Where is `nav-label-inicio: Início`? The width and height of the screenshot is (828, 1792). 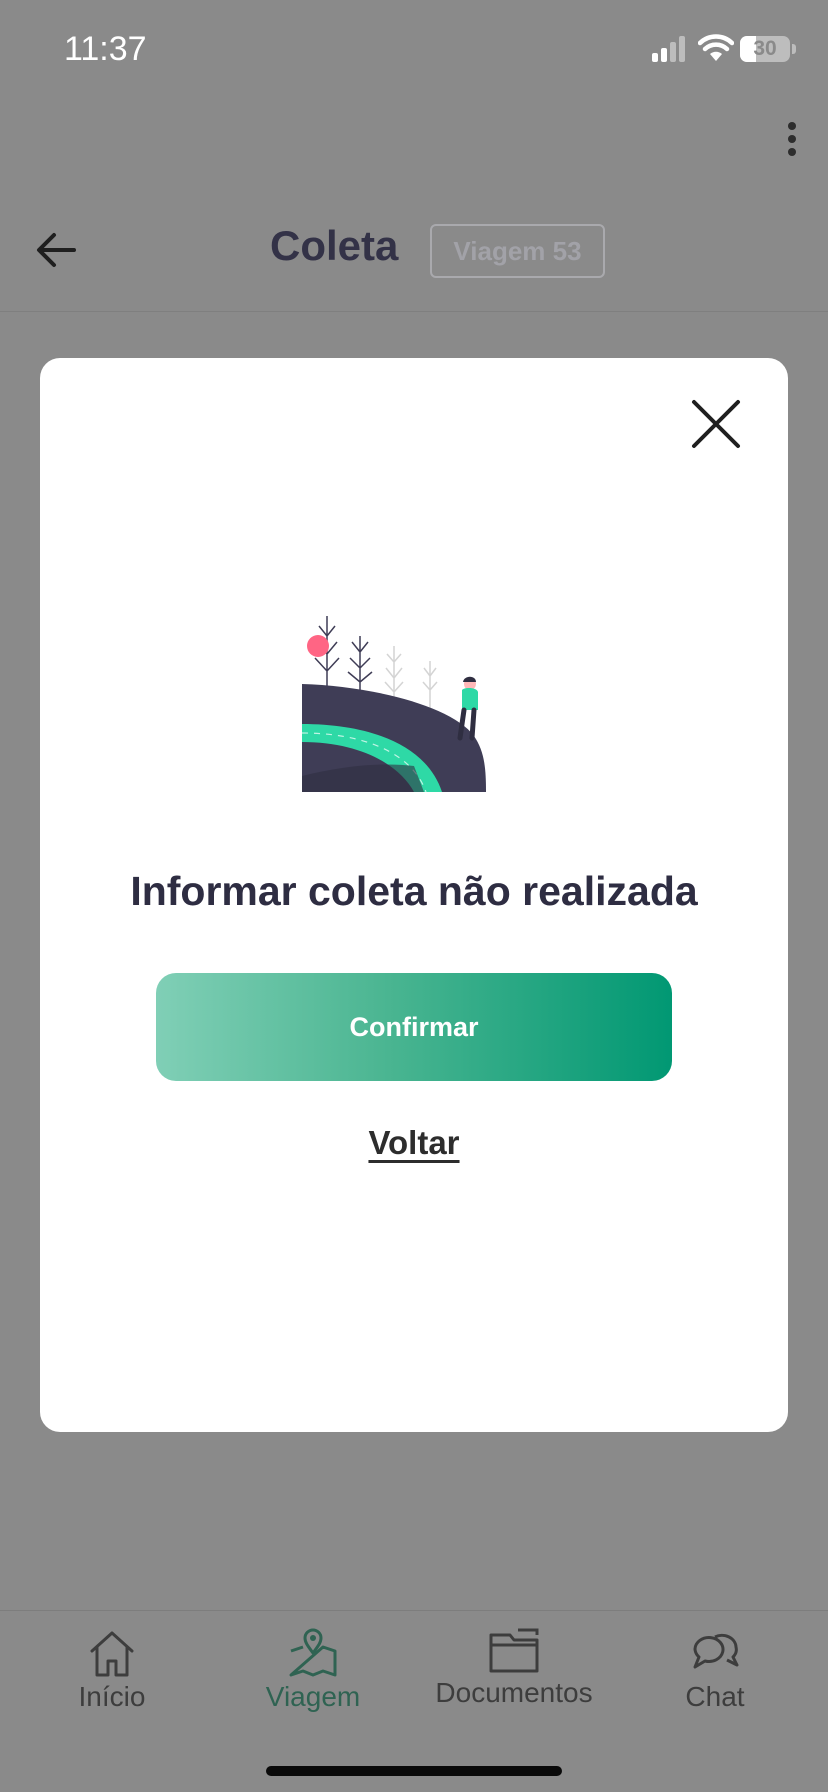
nav-label-inicio: Início is located at coordinates (112, 1696).